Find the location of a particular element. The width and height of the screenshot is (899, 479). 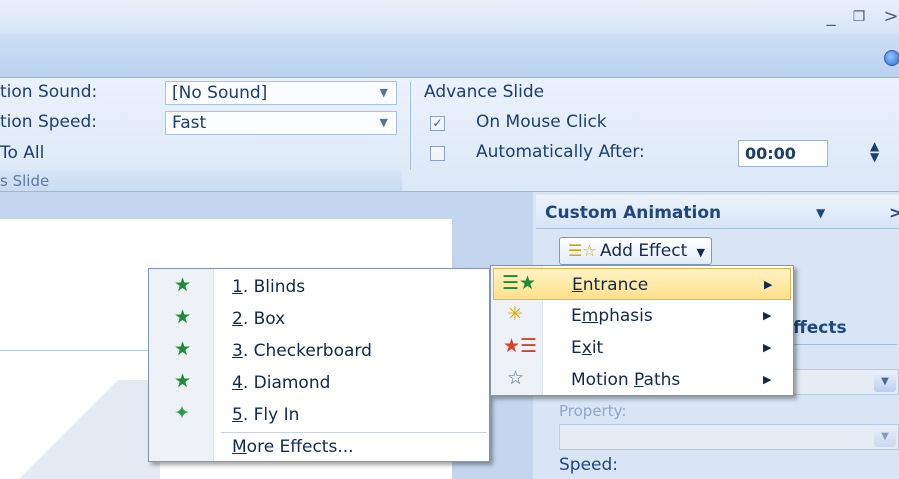

menu-item-box: ★ 2. Box is located at coordinates (319, 319).